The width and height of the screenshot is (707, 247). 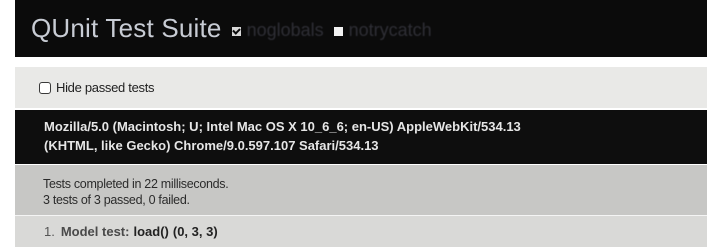 What do you see at coordinates (126, 28) in the screenshot?
I see `page-title: QUnit Test Suite` at bounding box center [126, 28].